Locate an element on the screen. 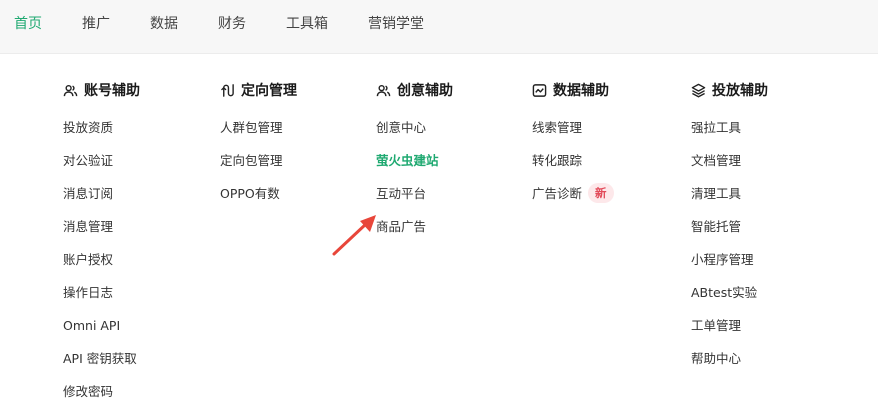 The image size is (878, 412). nav-tab-finance: 财务 is located at coordinates (232, 24).